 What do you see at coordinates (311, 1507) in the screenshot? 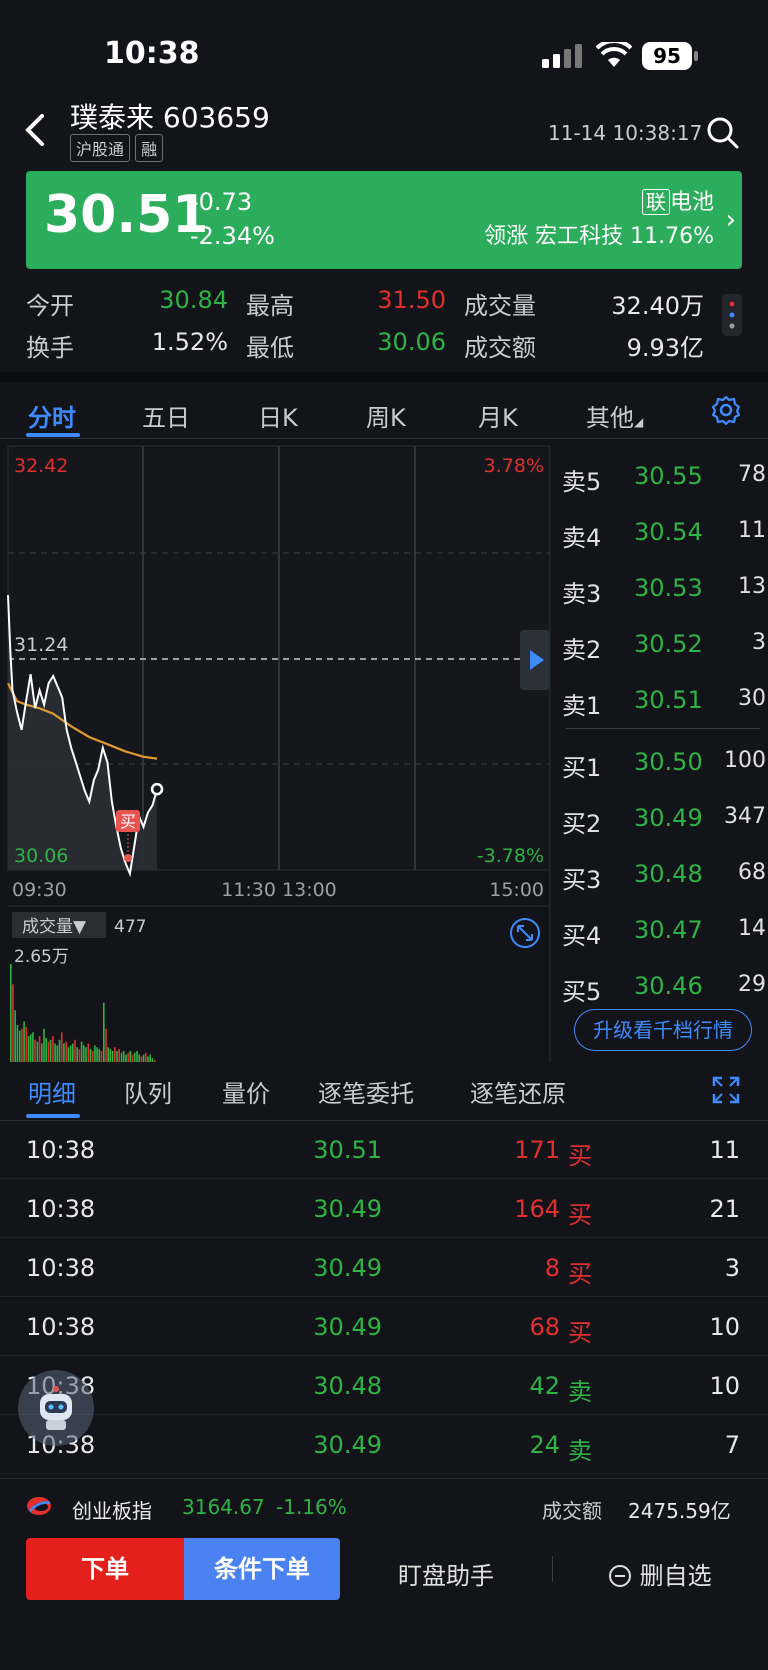
I see `index-pct: -1.16%` at bounding box center [311, 1507].